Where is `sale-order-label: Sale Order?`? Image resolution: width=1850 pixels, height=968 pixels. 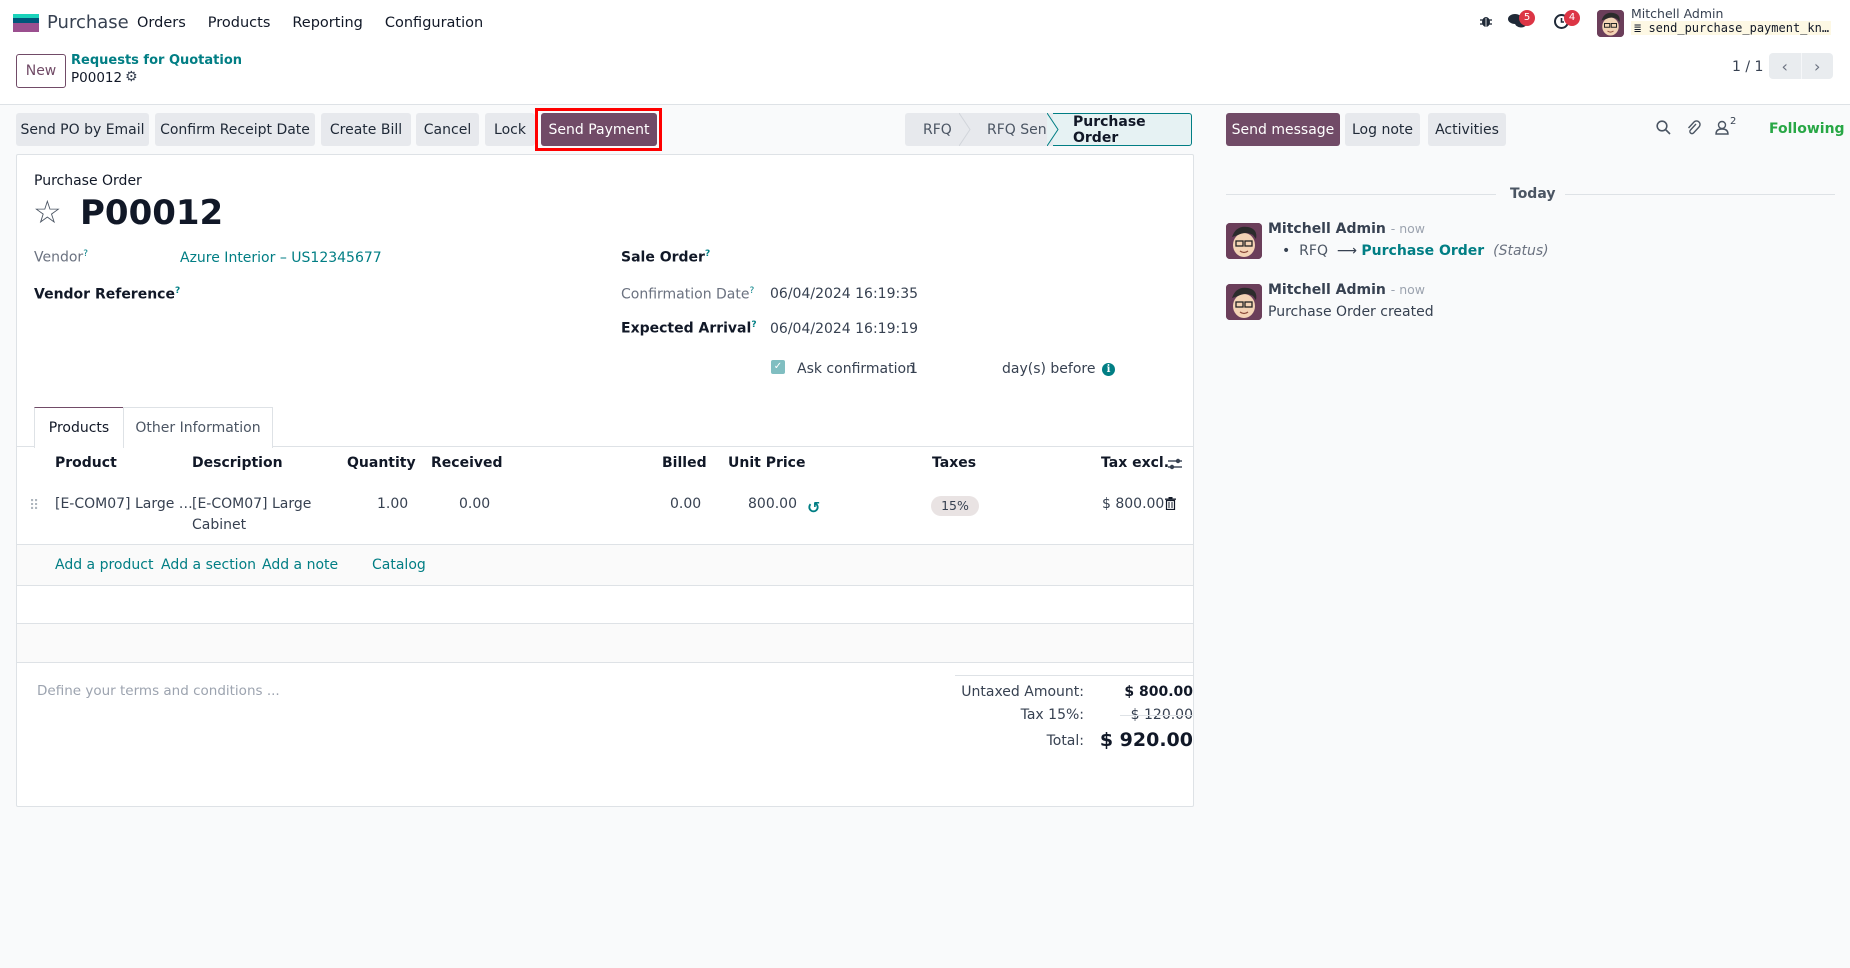 sale-order-label: Sale Order? is located at coordinates (666, 257).